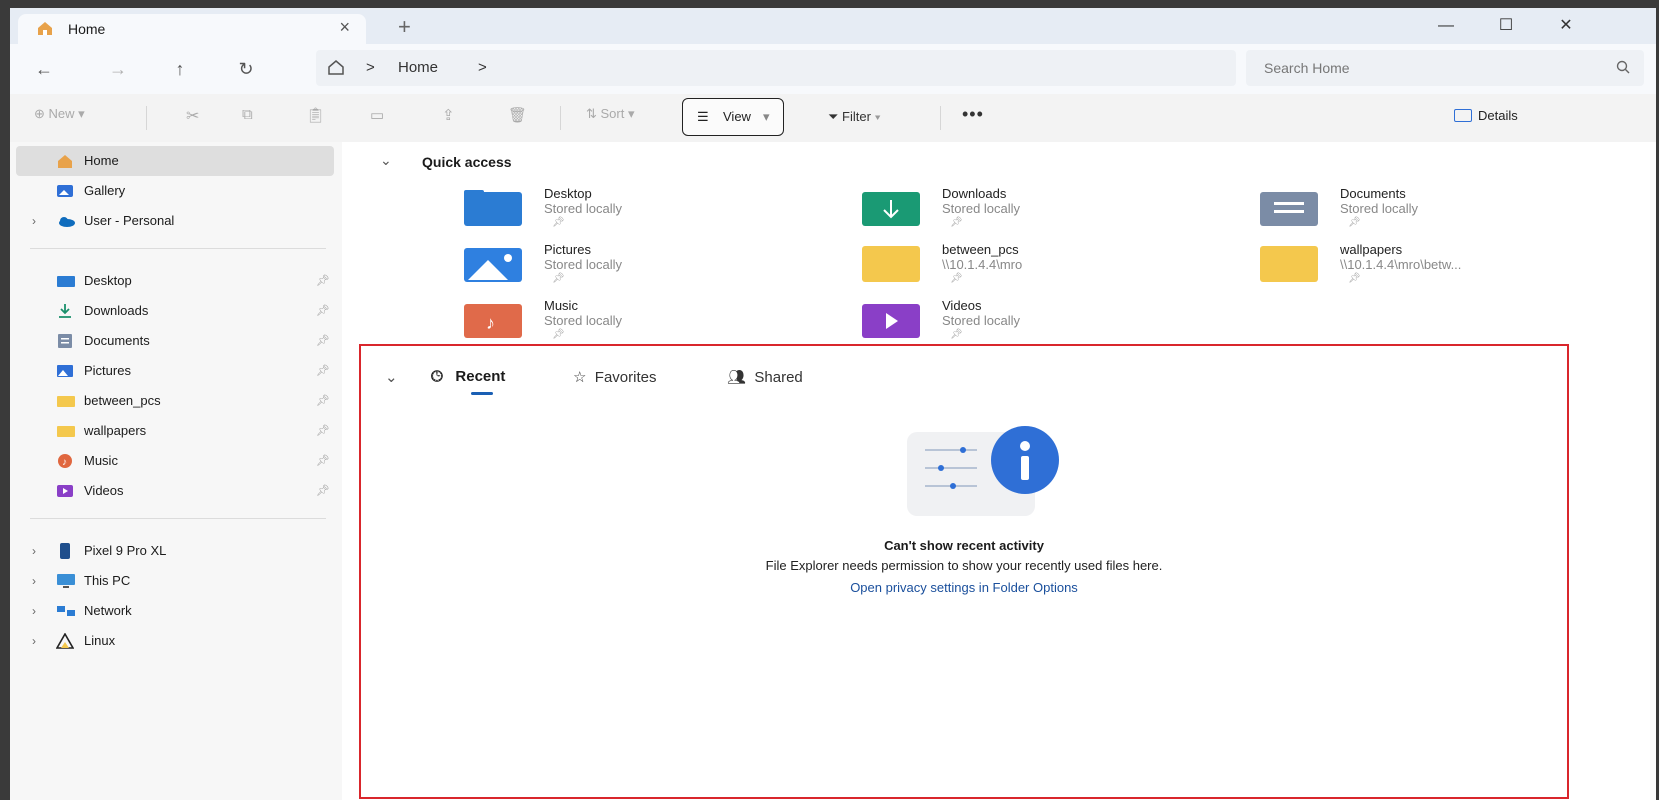 The image size is (1659, 800). Describe the element at coordinates (737, 116) in the screenshot. I see `view-label: View` at that location.